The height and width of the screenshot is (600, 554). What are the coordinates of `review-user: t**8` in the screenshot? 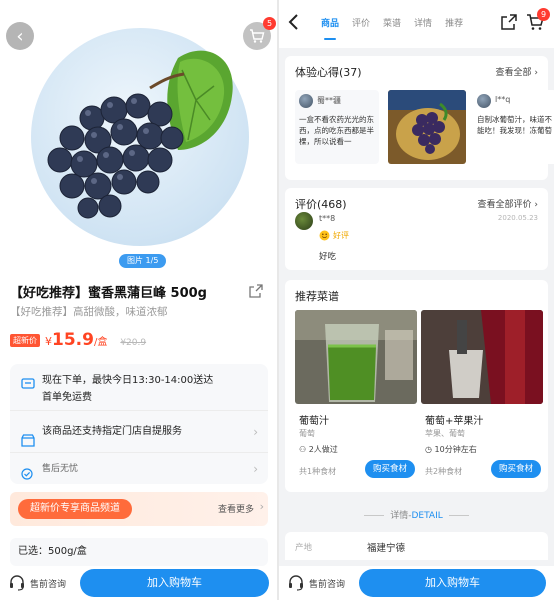 It's located at (327, 218).